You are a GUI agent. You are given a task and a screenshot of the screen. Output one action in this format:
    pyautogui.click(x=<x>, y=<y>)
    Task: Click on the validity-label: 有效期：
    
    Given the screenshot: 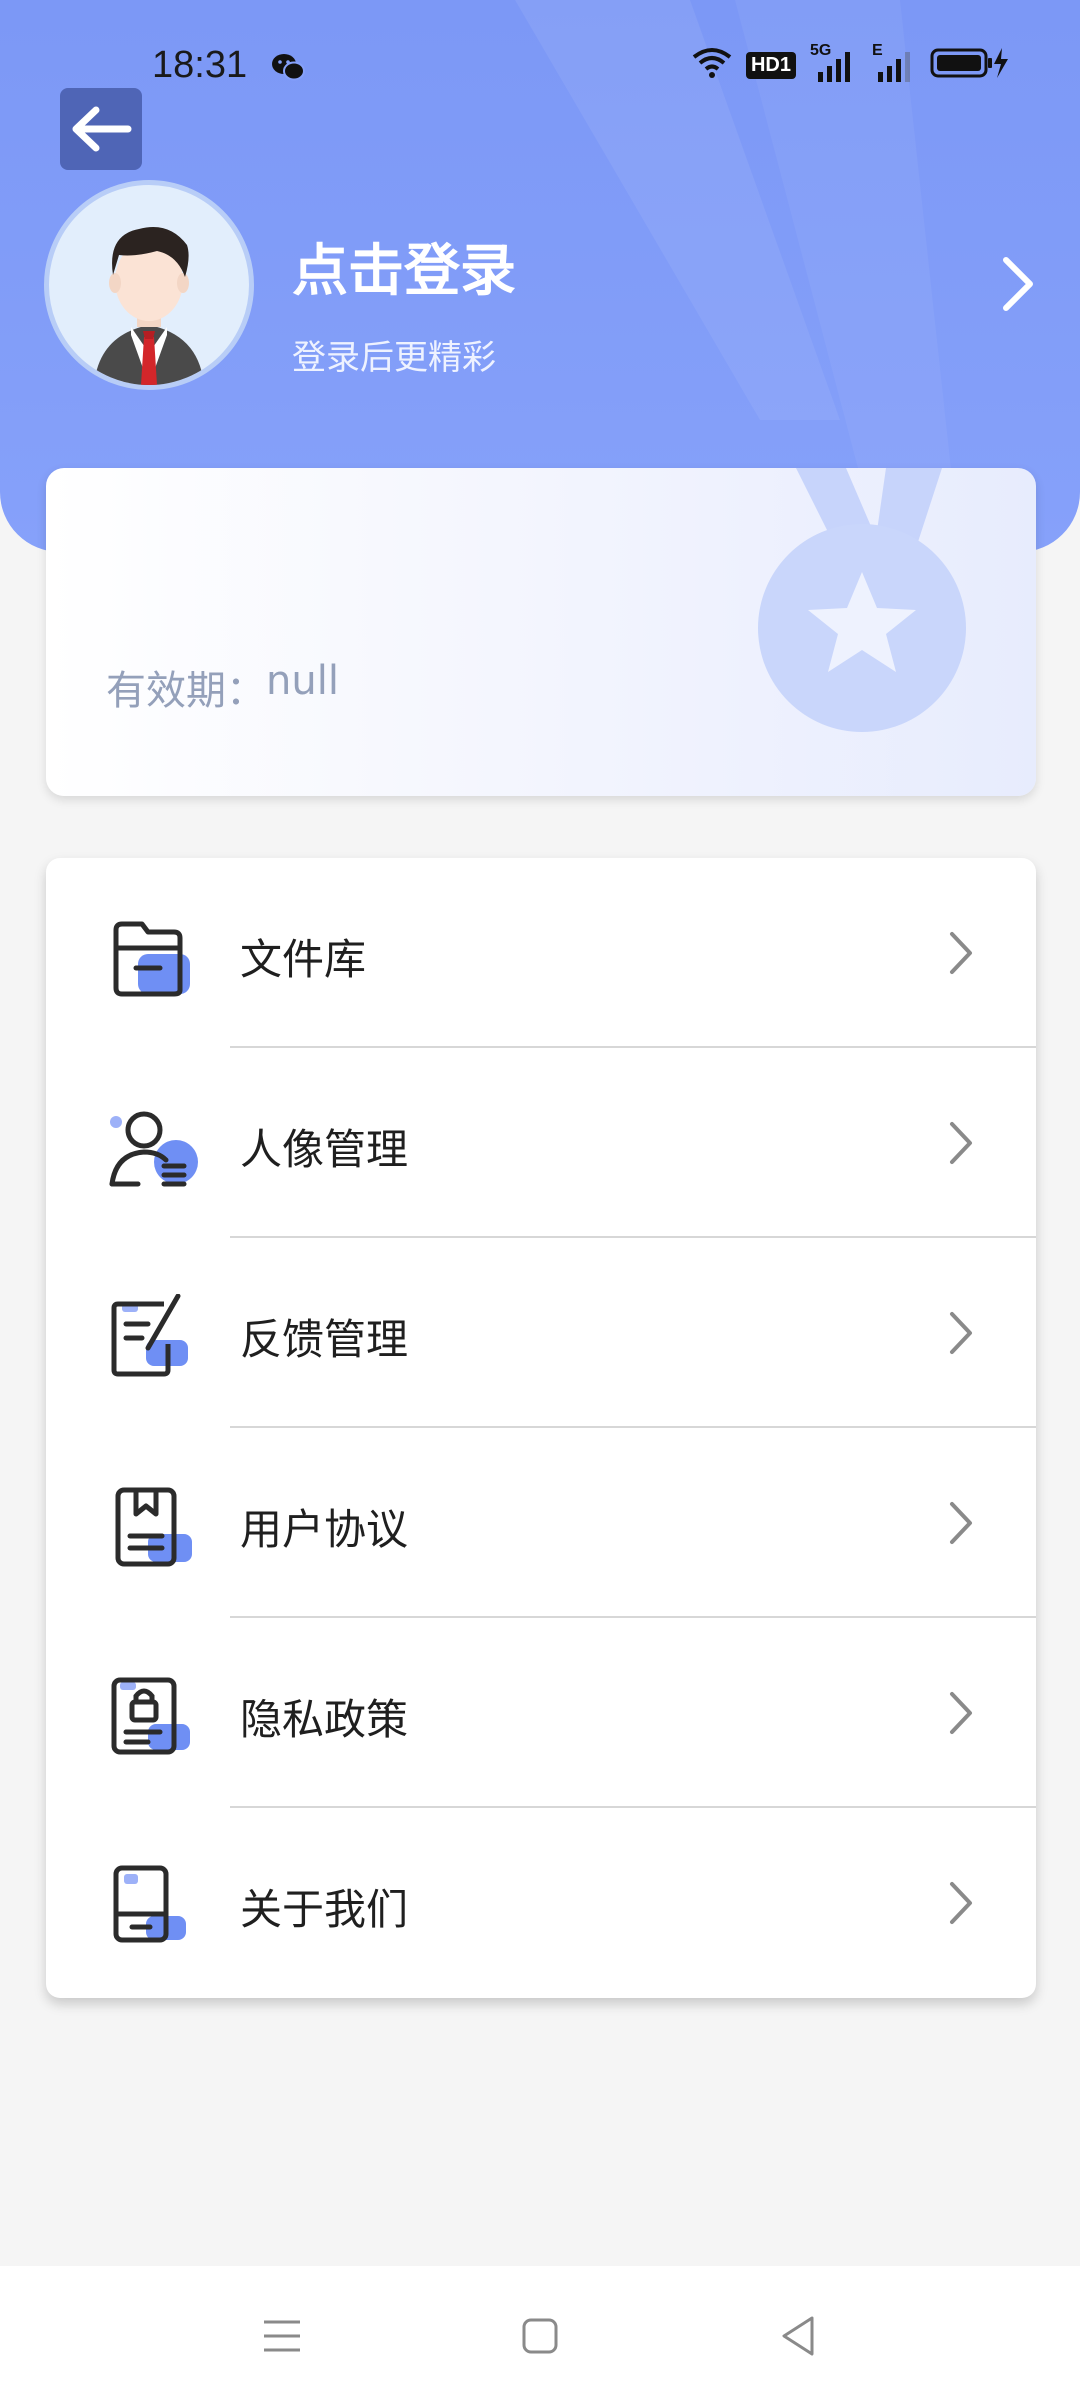 What is the action you would take?
    pyautogui.click(x=186, y=691)
    